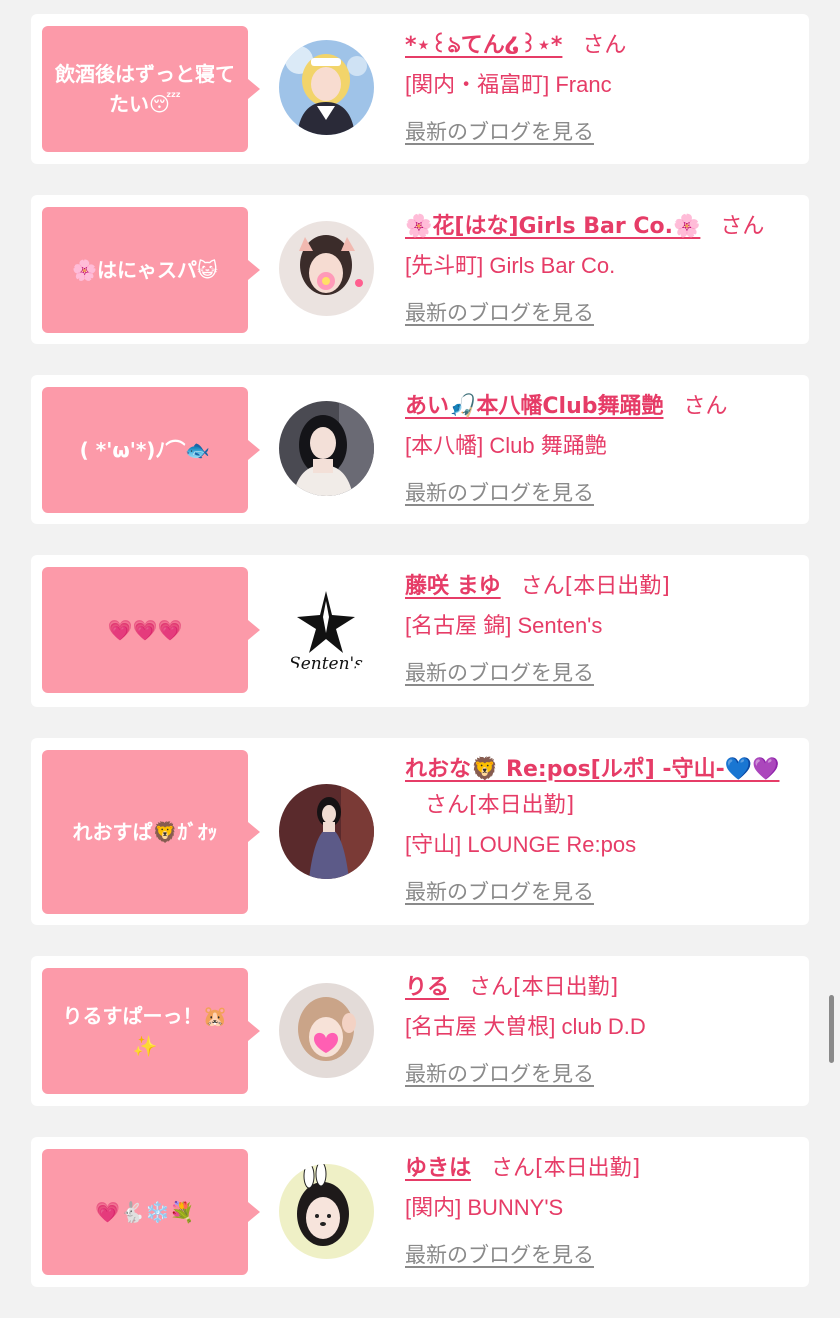 Image resolution: width=840 pixels, height=1318 pixels. I want to click on message-bubble: ( *'ω'*)ﾉ⌒🐟, so click(151, 450).